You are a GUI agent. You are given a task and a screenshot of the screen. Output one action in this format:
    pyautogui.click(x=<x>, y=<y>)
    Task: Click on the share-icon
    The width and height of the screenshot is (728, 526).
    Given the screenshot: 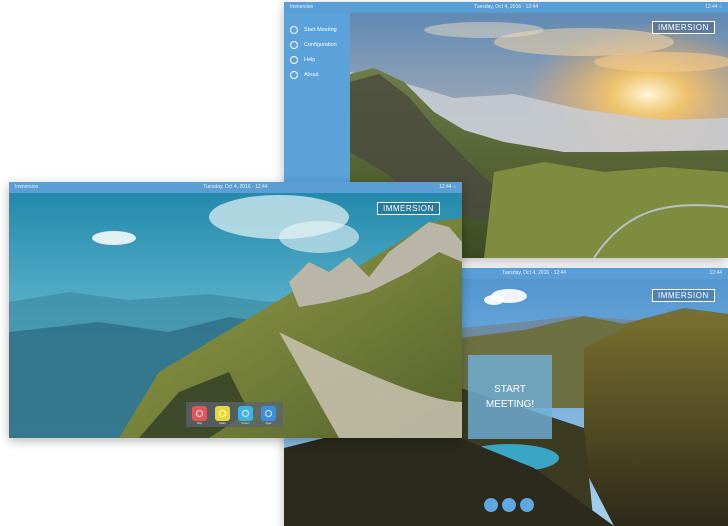 What is the action you would take?
    pyautogui.click(x=222, y=413)
    